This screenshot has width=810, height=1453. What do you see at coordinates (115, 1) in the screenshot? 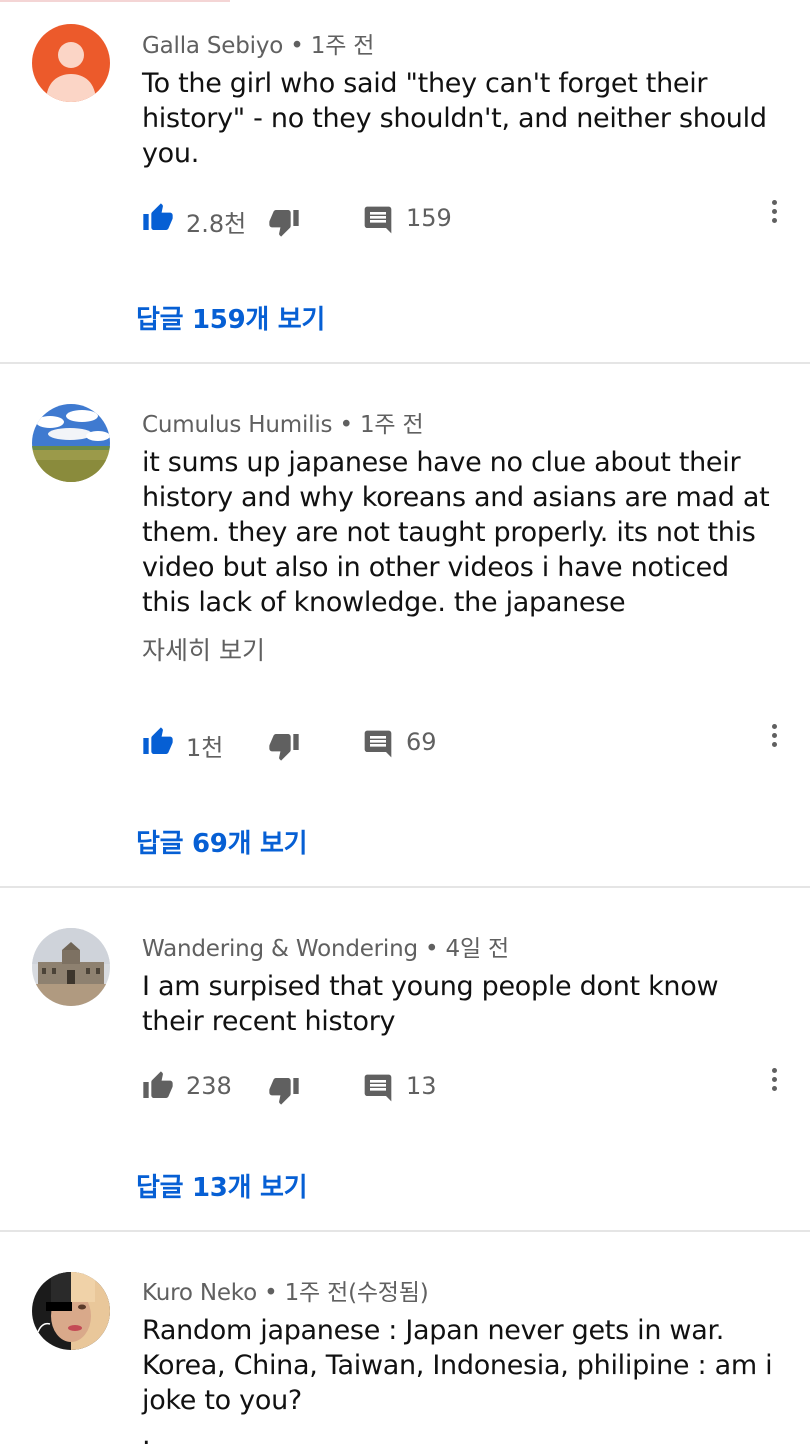
I see `top-accent-line` at bounding box center [115, 1].